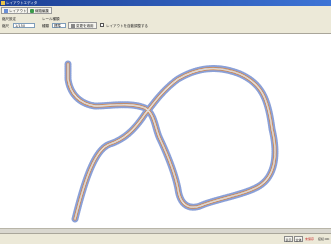 This screenshot has height=244, width=331. Describe the element at coordinates (5, 26) in the screenshot. I see `scale-caption: 縮尺` at that location.